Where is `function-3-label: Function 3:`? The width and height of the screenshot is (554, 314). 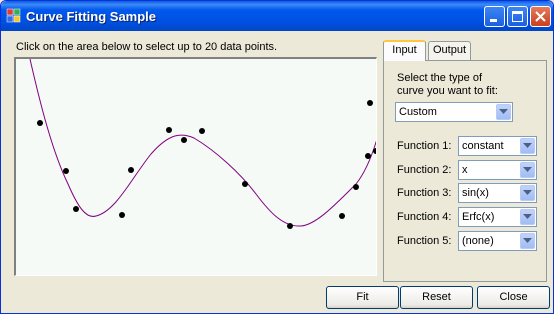
function-3-label: Function 3: is located at coordinates (424, 193).